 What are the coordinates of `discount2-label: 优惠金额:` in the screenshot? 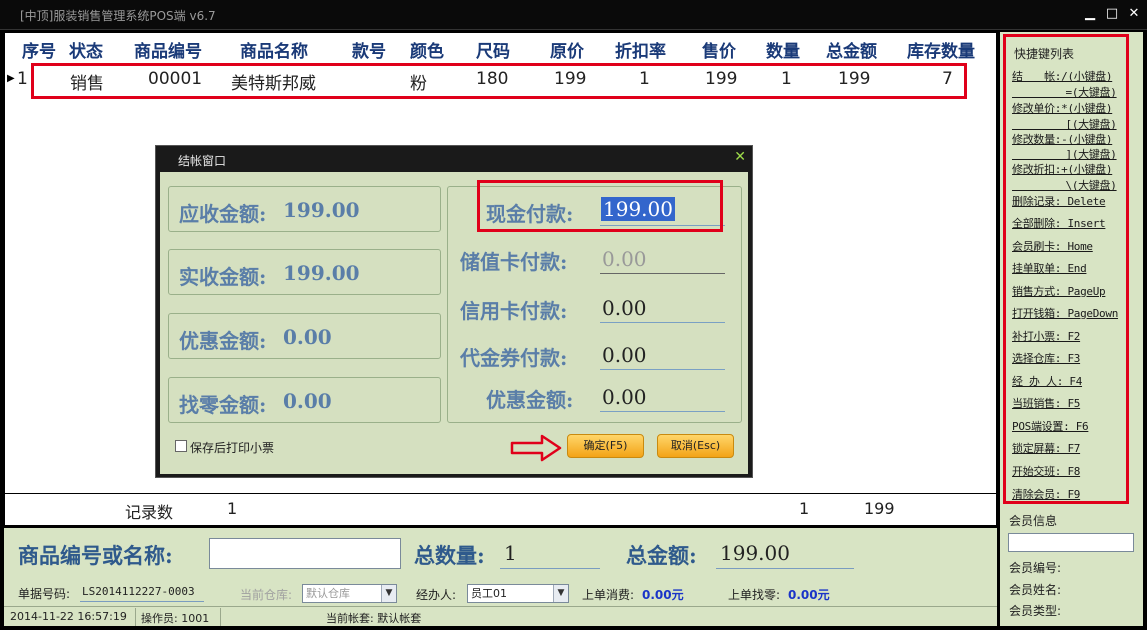 It's located at (530, 400).